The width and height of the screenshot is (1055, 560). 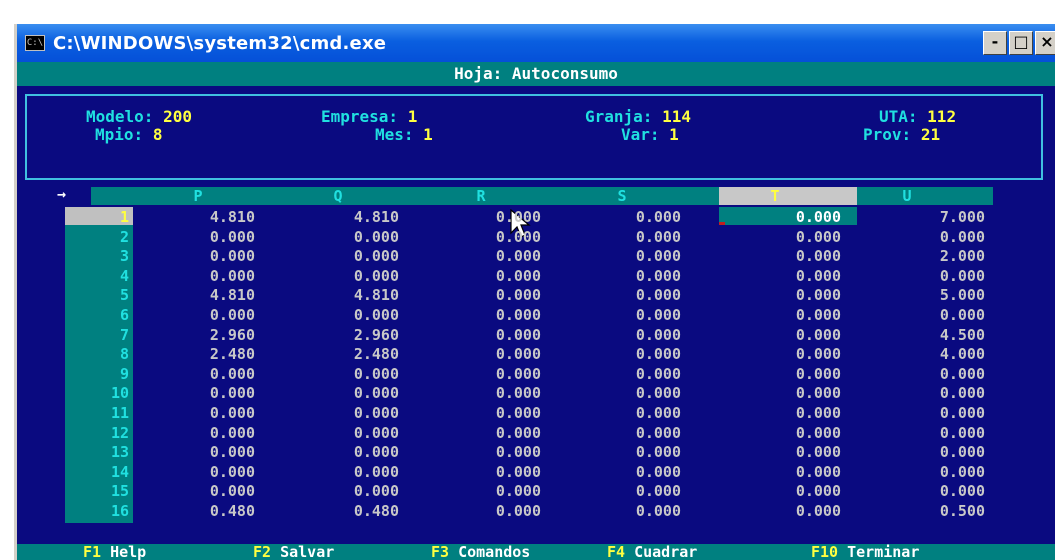 What do you see at coordinates (925, 256) in the screenshot?
I see `grid-cell: 2.000` at bounding box center [925, 256].